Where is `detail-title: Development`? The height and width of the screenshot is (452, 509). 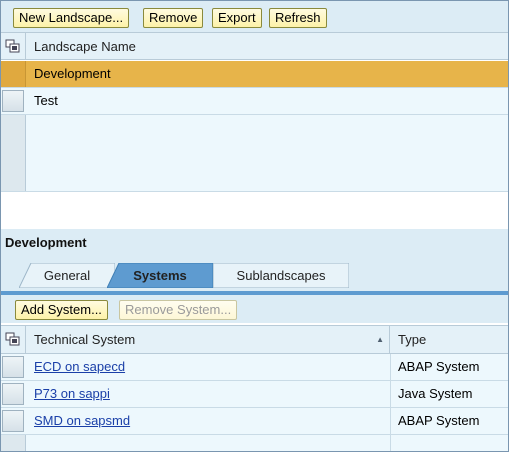
detail-title: Development is located at coordinates (254, 243).